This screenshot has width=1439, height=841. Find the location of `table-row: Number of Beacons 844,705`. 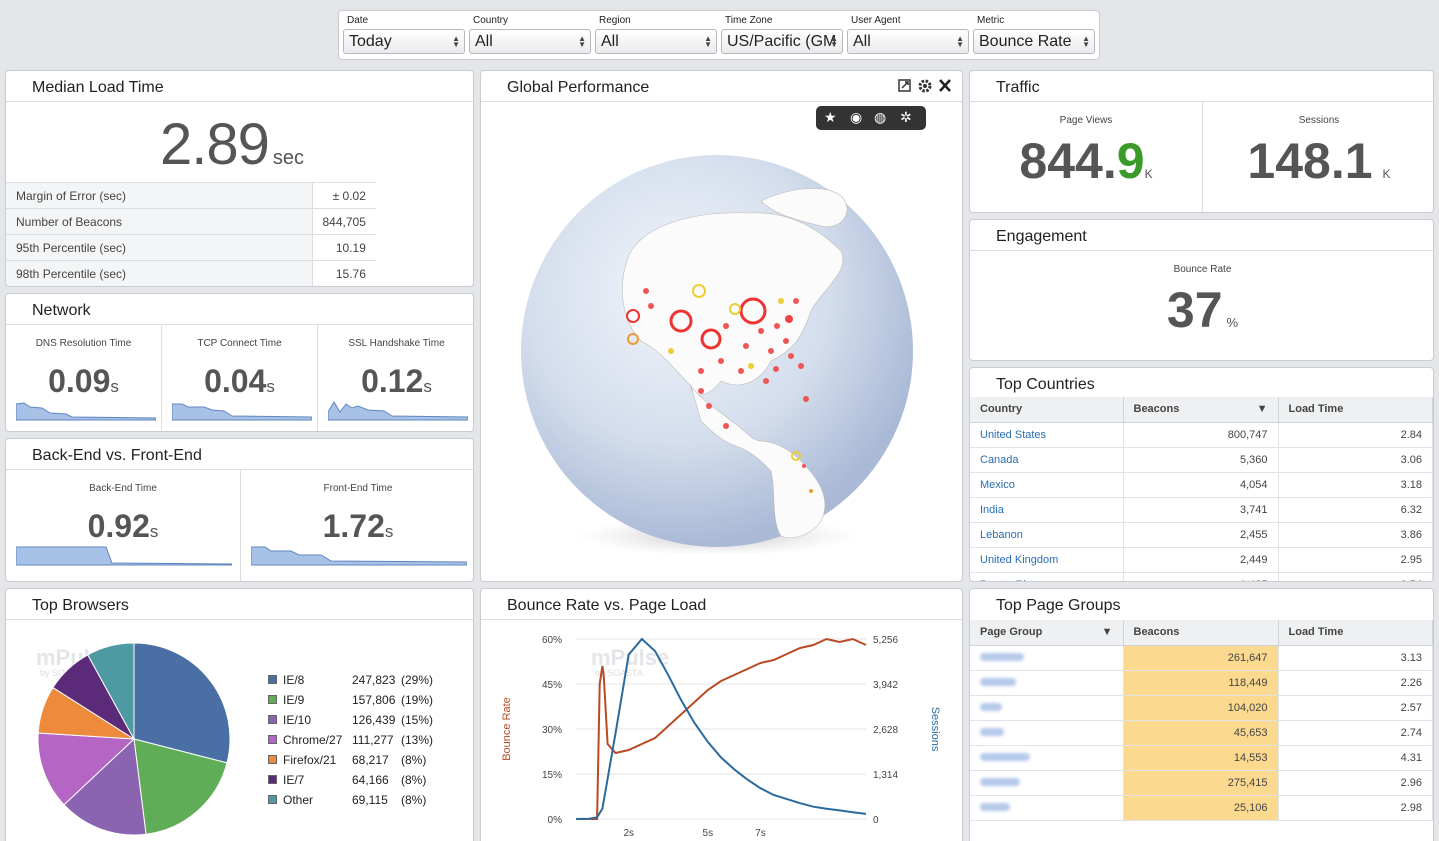

table-row: Number of Beacons 844,705 is located at coordinates (191, 221).